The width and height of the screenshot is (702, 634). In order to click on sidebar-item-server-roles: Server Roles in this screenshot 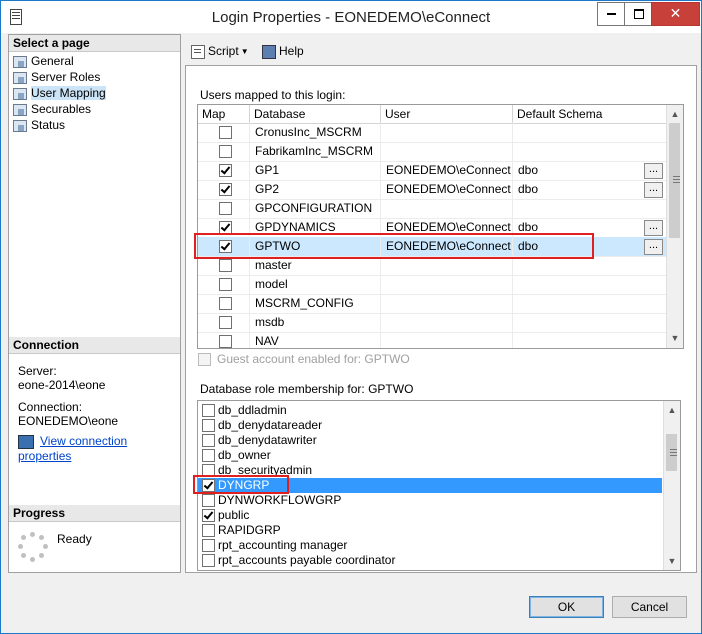, I will do `click(56, 77)`.